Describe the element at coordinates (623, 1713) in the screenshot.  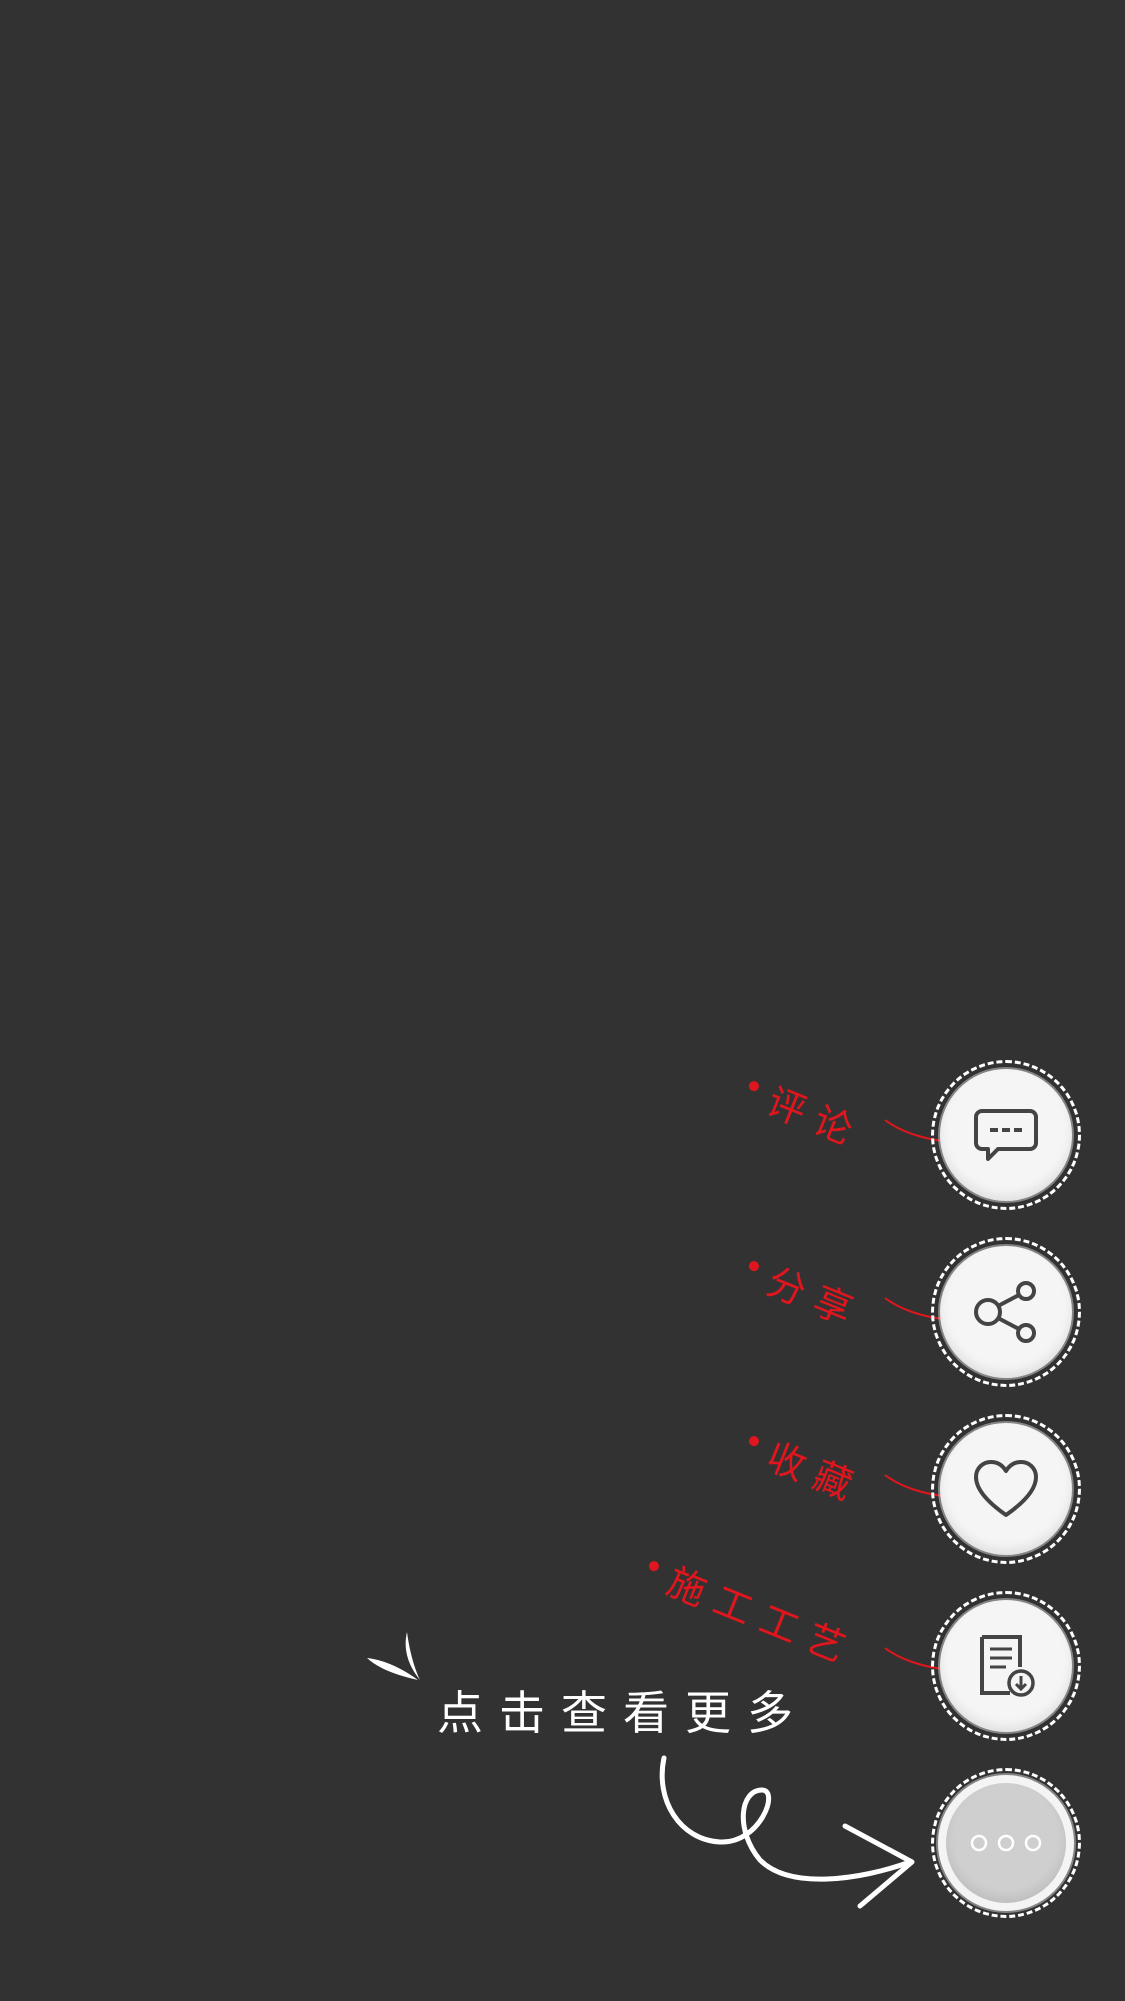
I see `hint-text: 点击查看更多` at that location.